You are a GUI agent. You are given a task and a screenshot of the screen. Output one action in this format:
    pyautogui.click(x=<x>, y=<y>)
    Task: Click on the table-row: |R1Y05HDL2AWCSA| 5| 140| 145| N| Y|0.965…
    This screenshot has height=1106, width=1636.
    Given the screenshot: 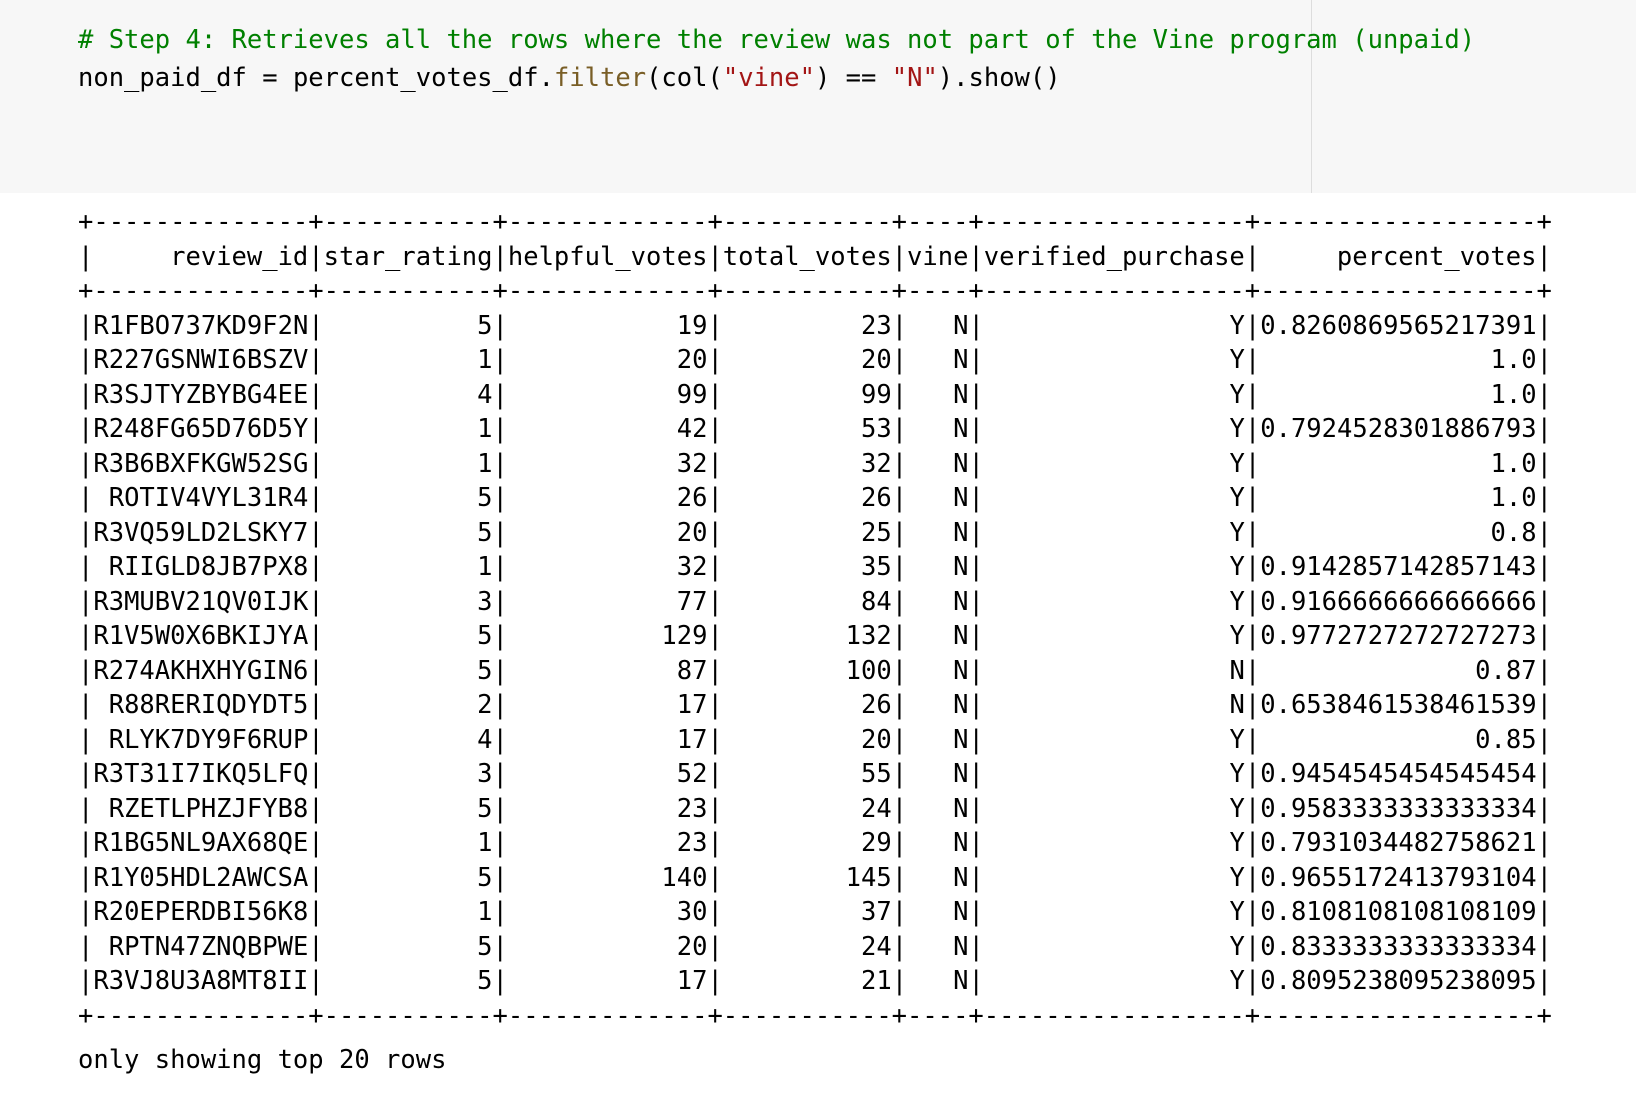 What is the action you would take?
    pyautogui.click(x=815, y=877)
    